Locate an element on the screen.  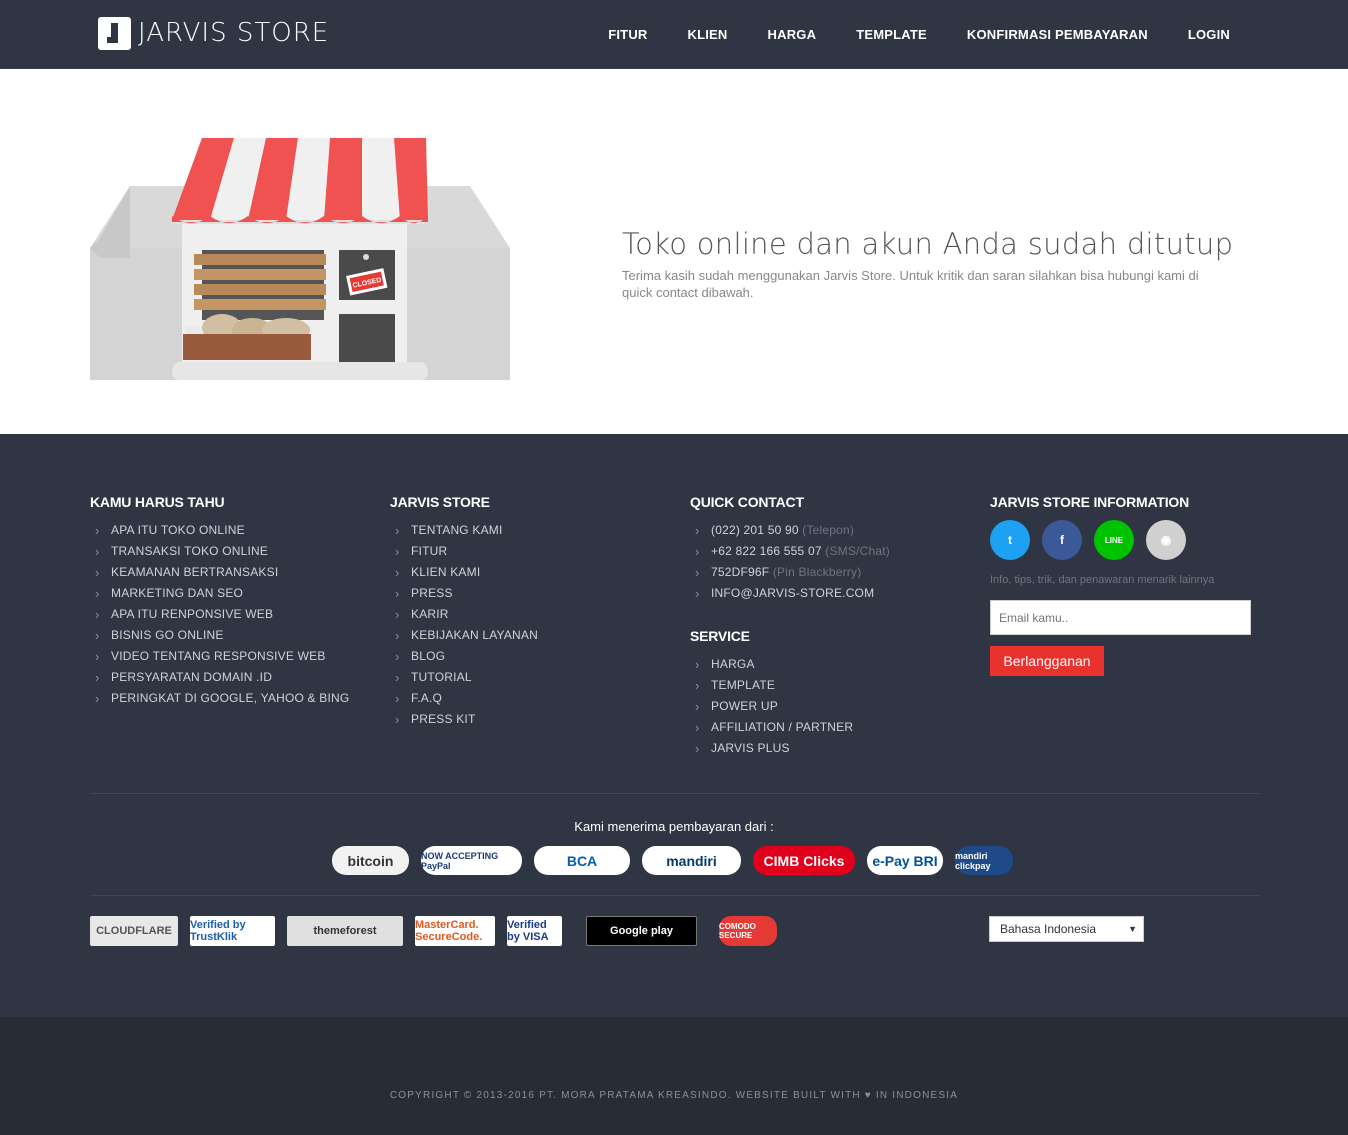
footer-link: VIDEO TENTANG RESPONSIVE WEB is located at coordinates (219, 656).